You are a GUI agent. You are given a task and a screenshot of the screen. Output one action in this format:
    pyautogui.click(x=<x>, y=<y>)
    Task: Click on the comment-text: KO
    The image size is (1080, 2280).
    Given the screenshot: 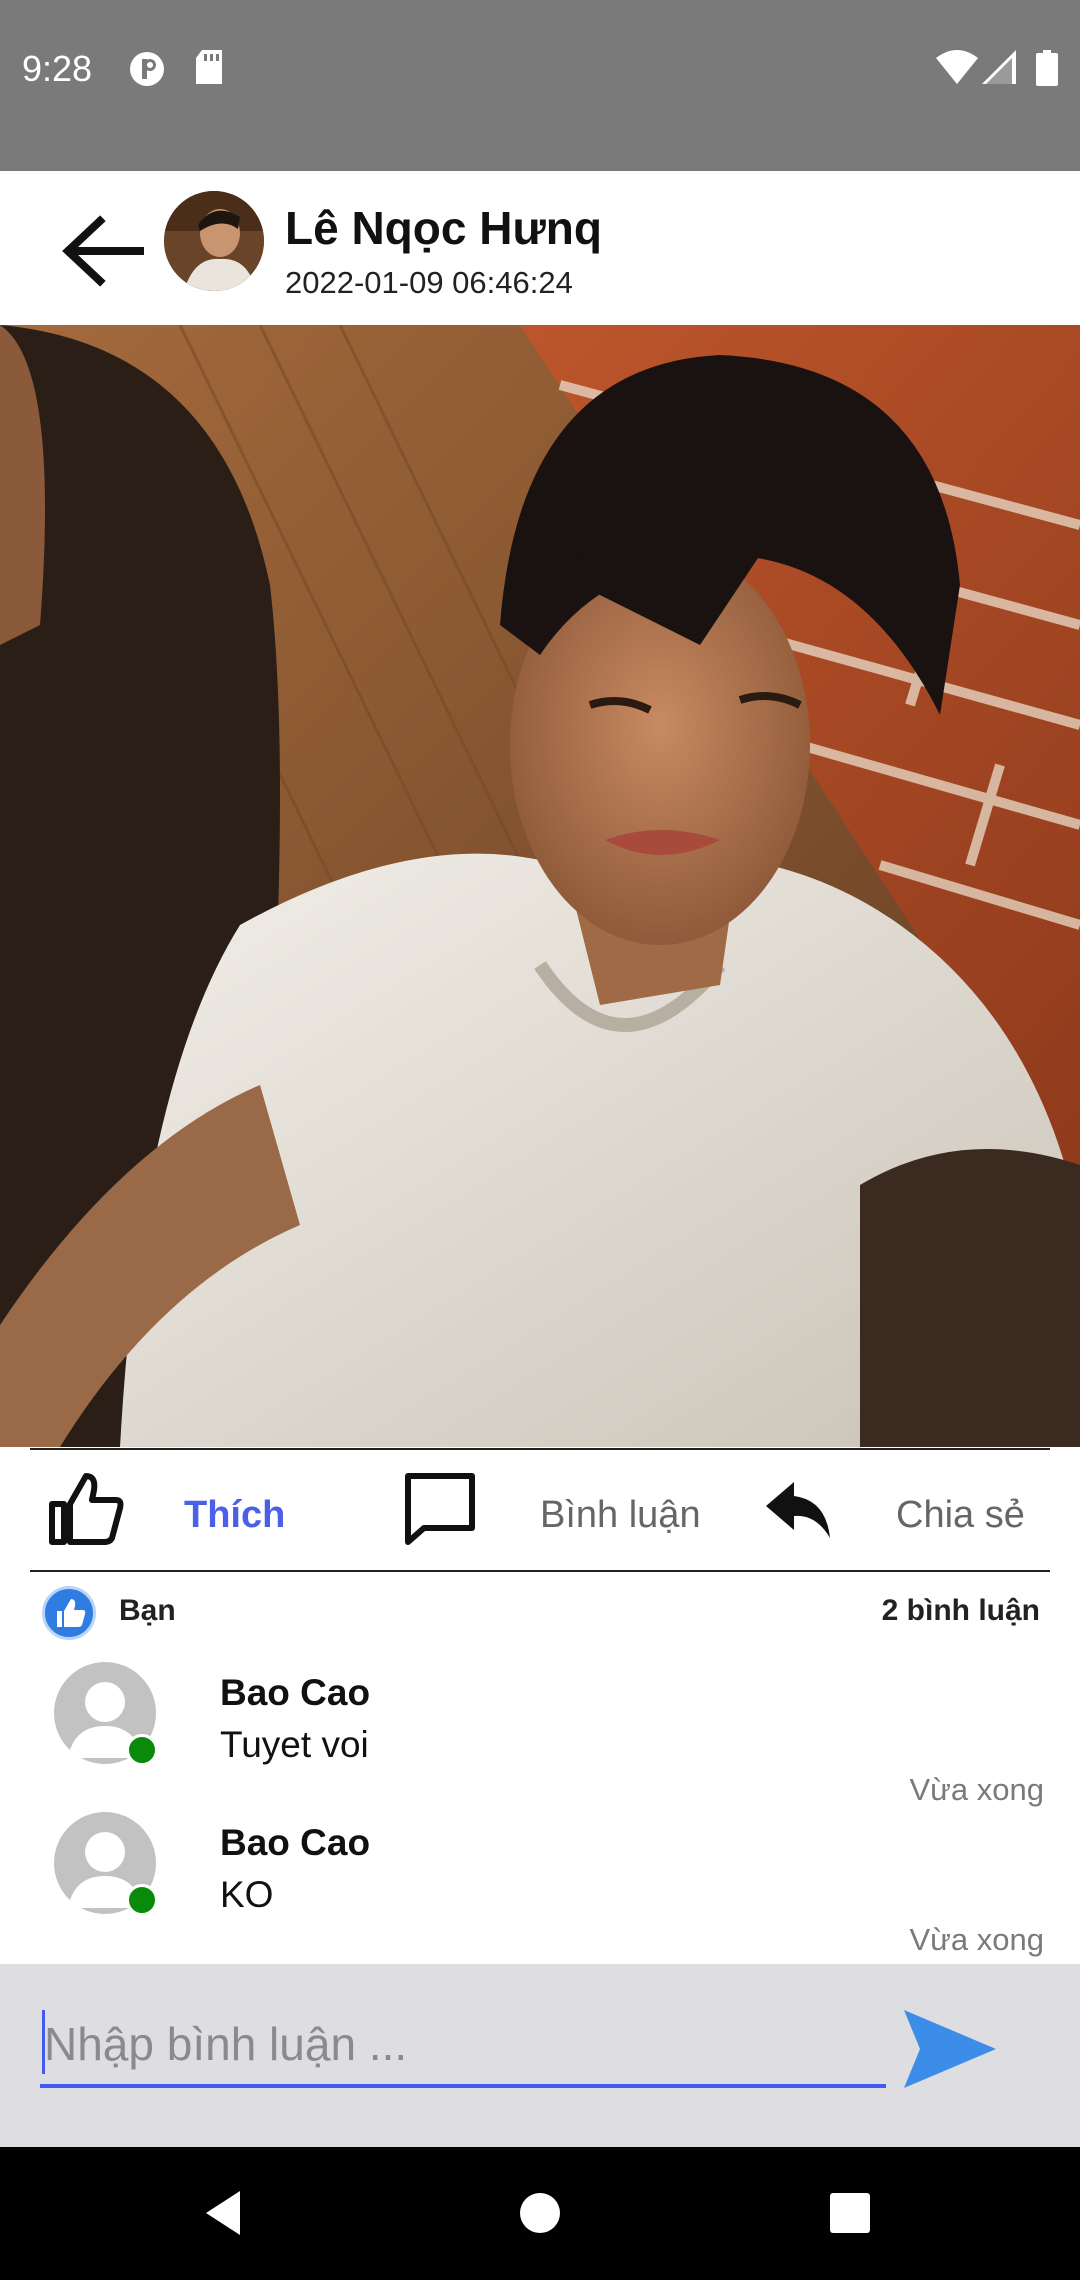 What is the action you would take?
    pyautogui.click(x=247, y=1894)
    